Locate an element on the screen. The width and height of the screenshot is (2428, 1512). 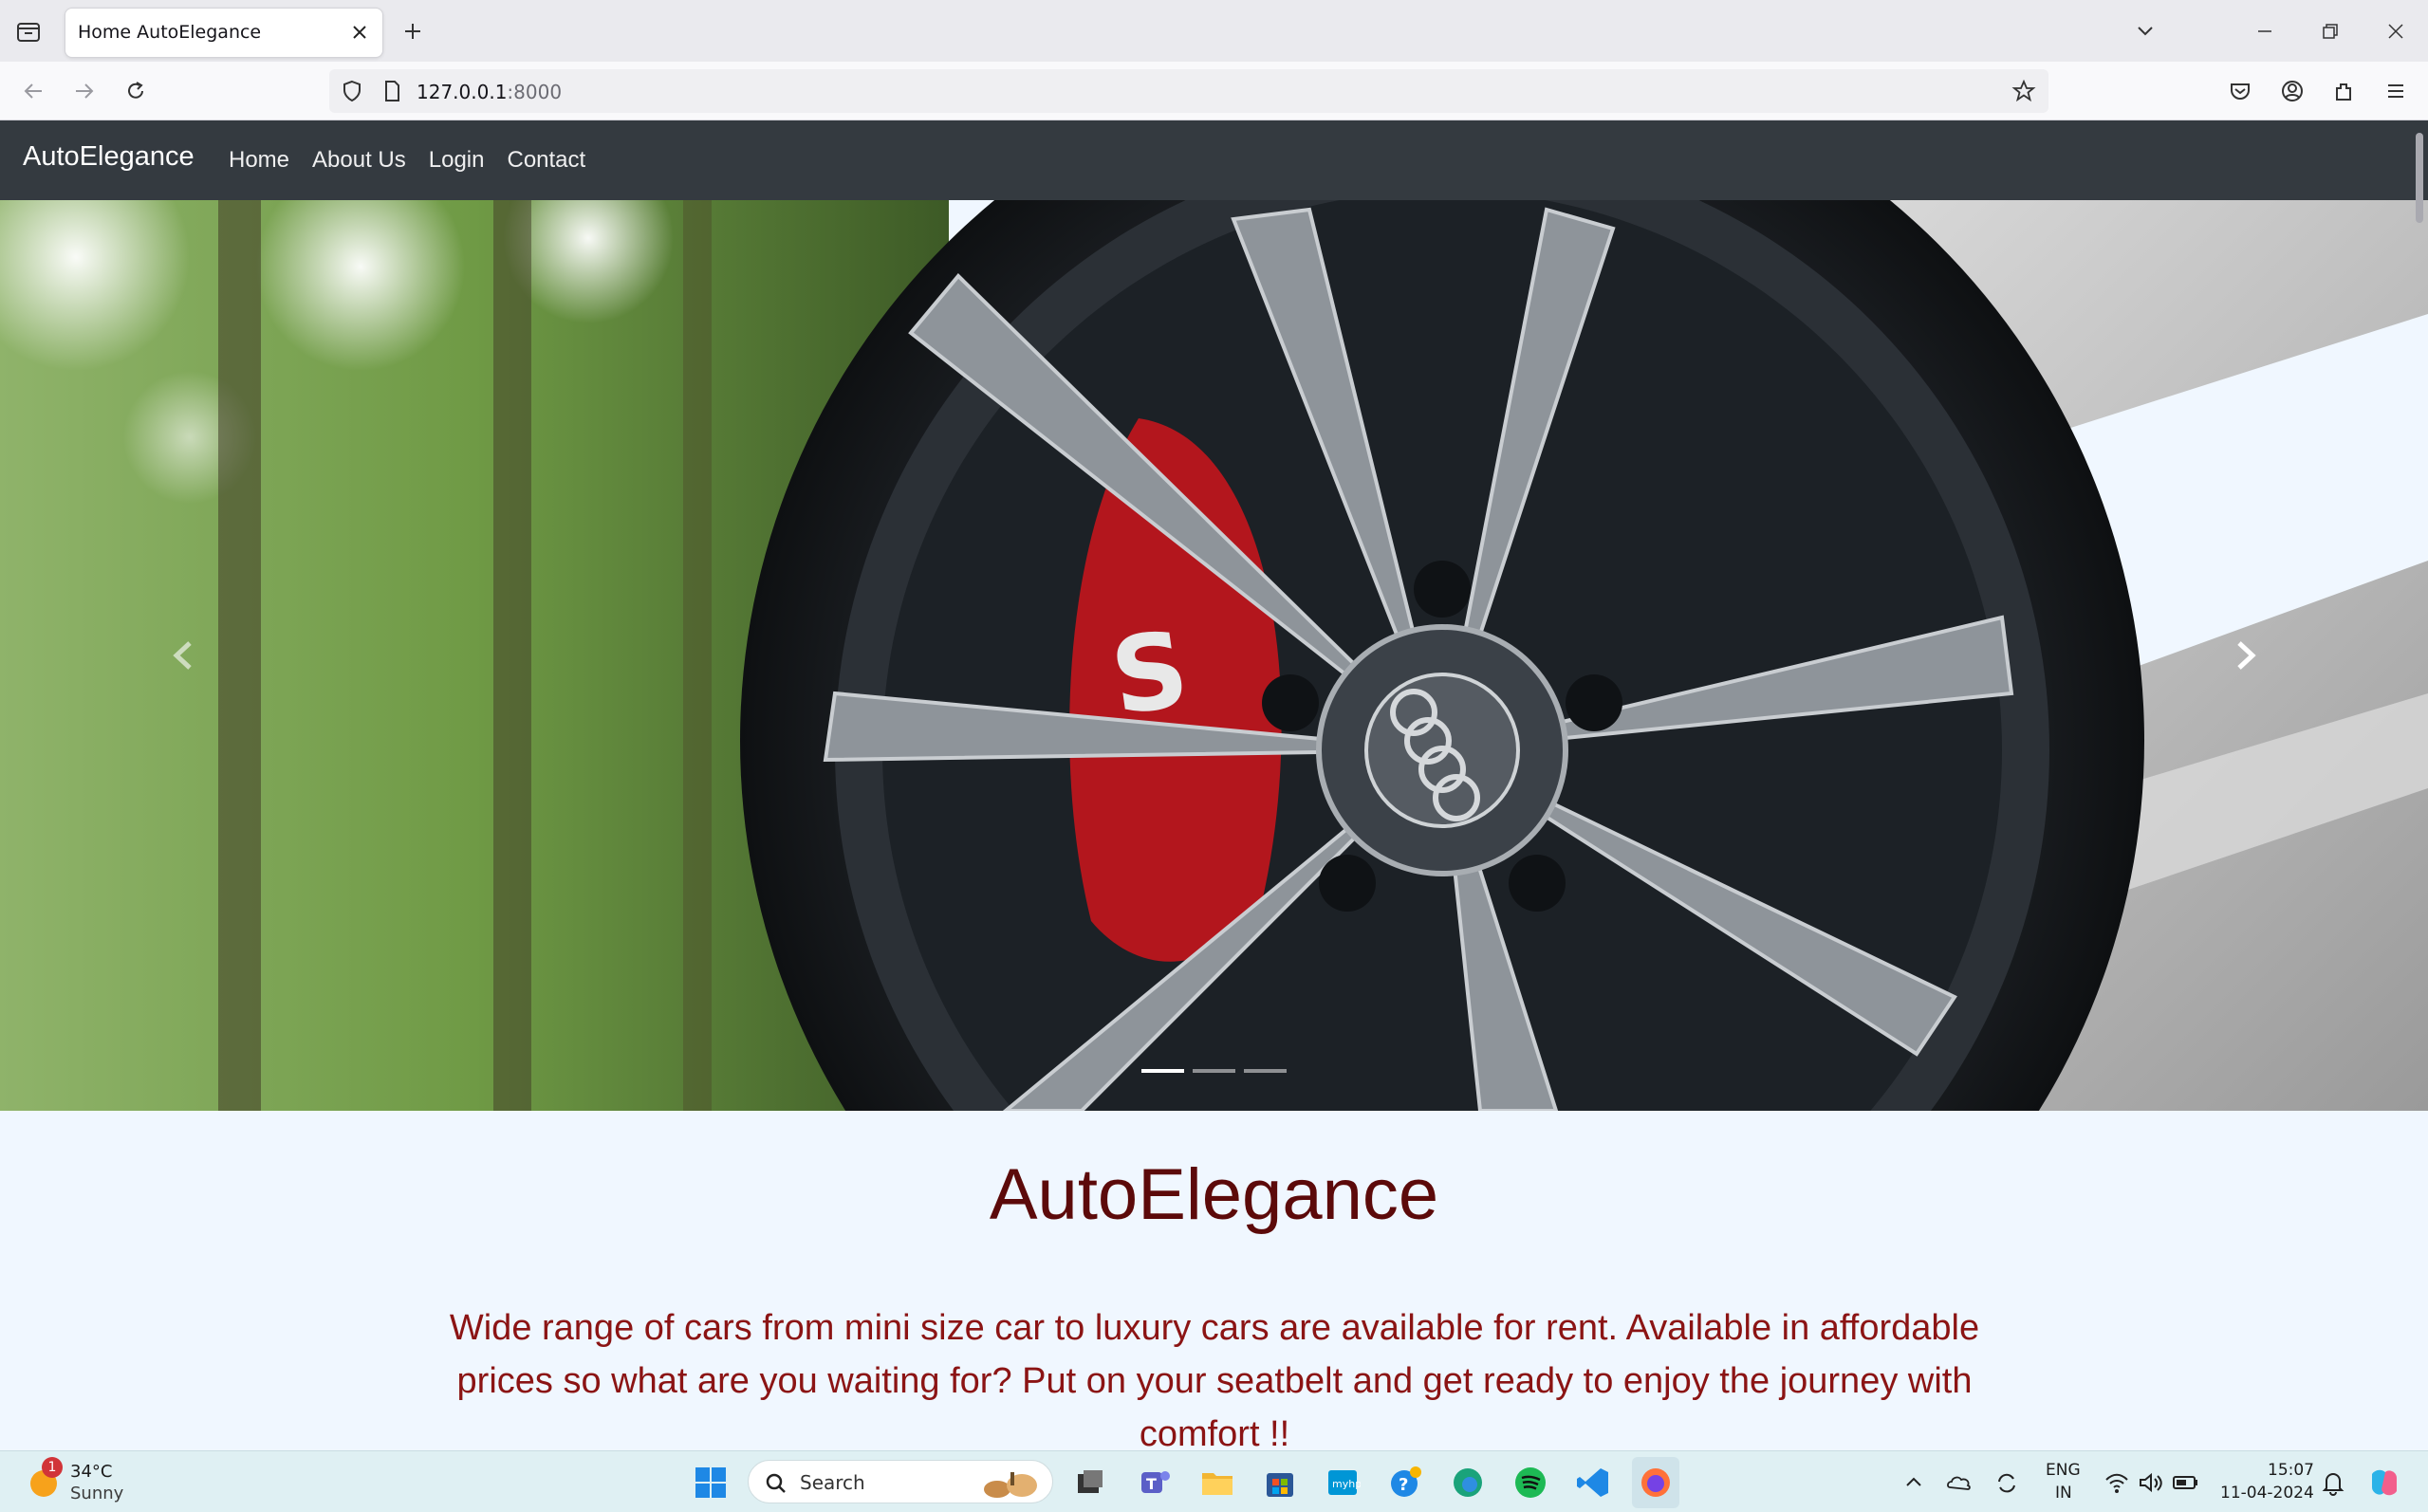
copilot-icon is located at coordinates (2384, 1483).